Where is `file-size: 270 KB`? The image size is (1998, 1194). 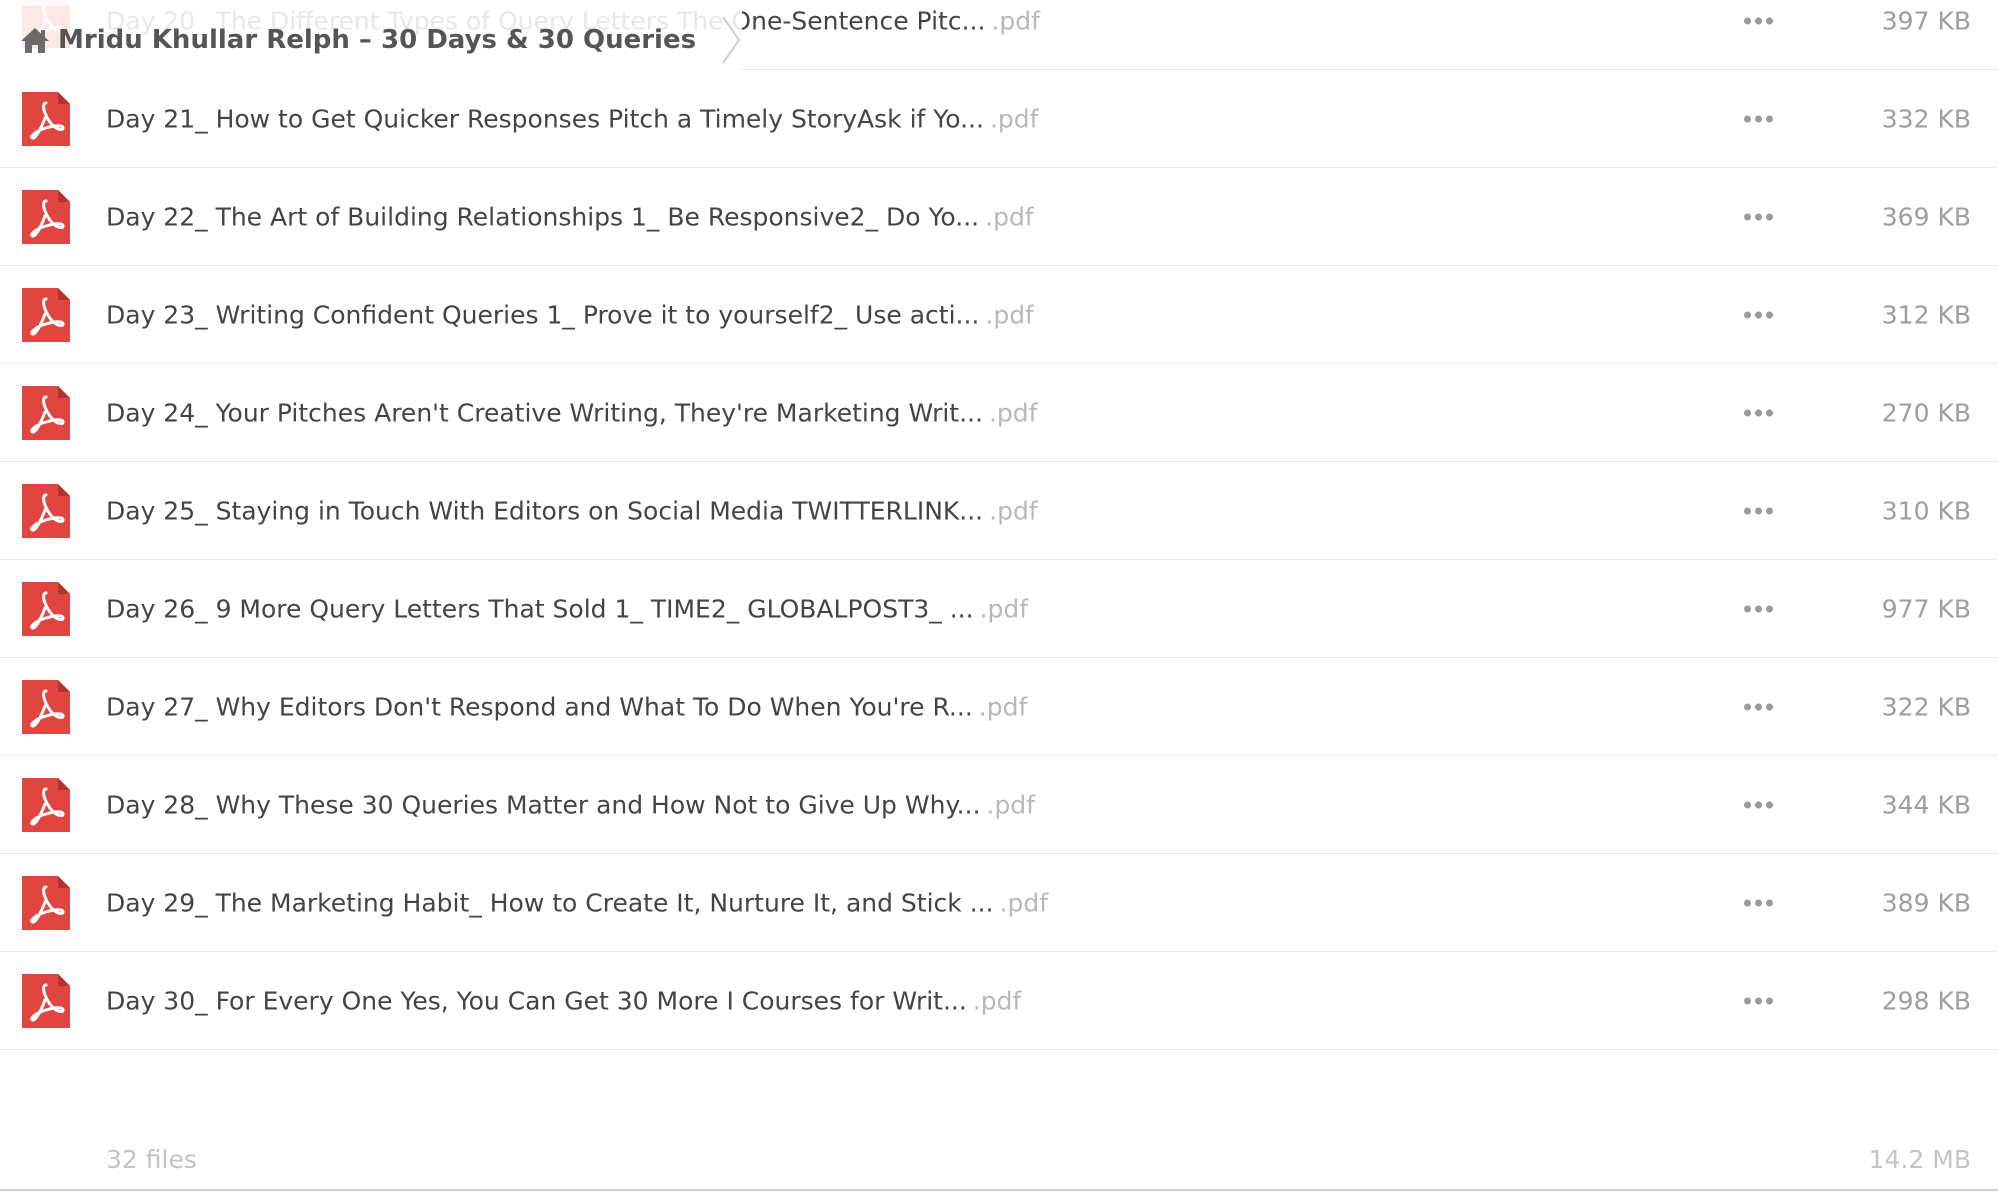 file-size: 270 KB is located at coordinates (1926, 412).